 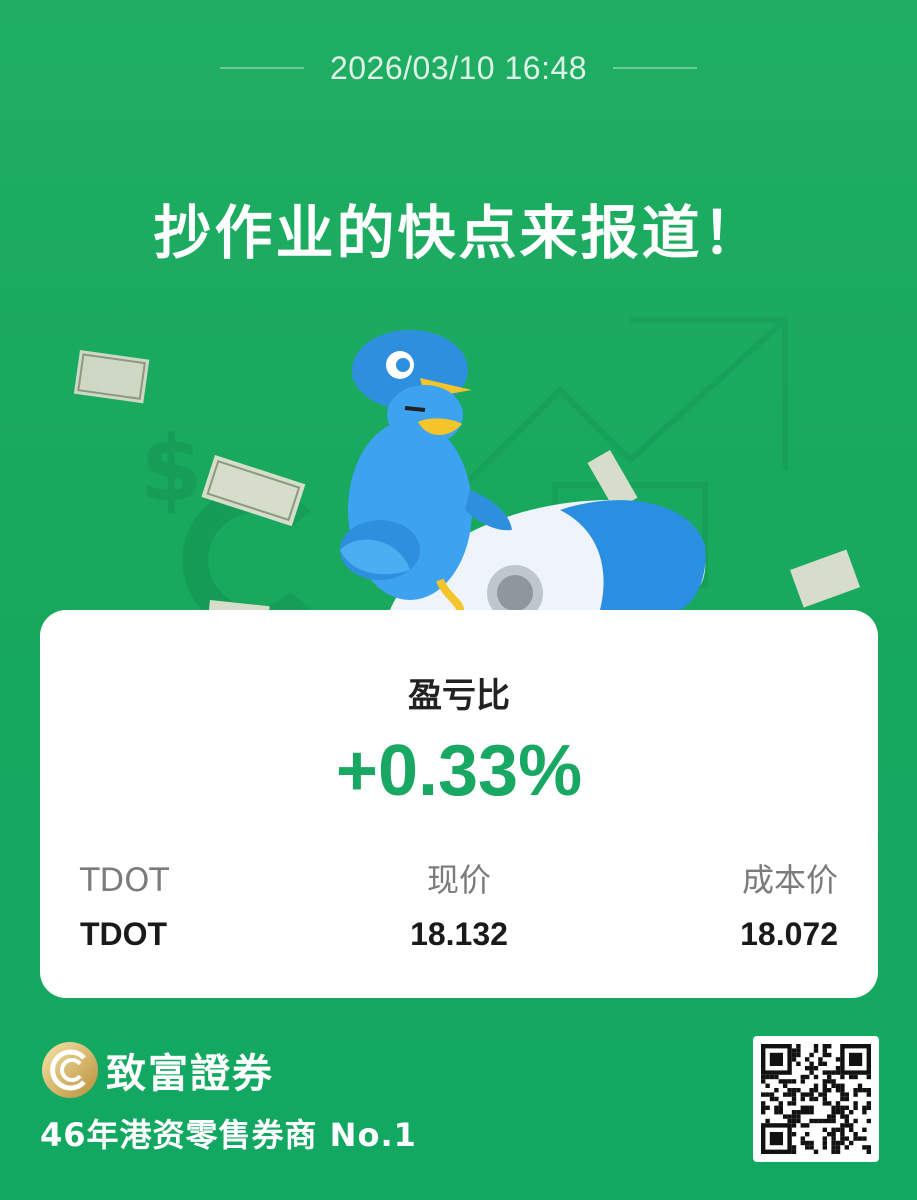 I want to click on symbol-value: TDOT, so click(x=124, y=934).